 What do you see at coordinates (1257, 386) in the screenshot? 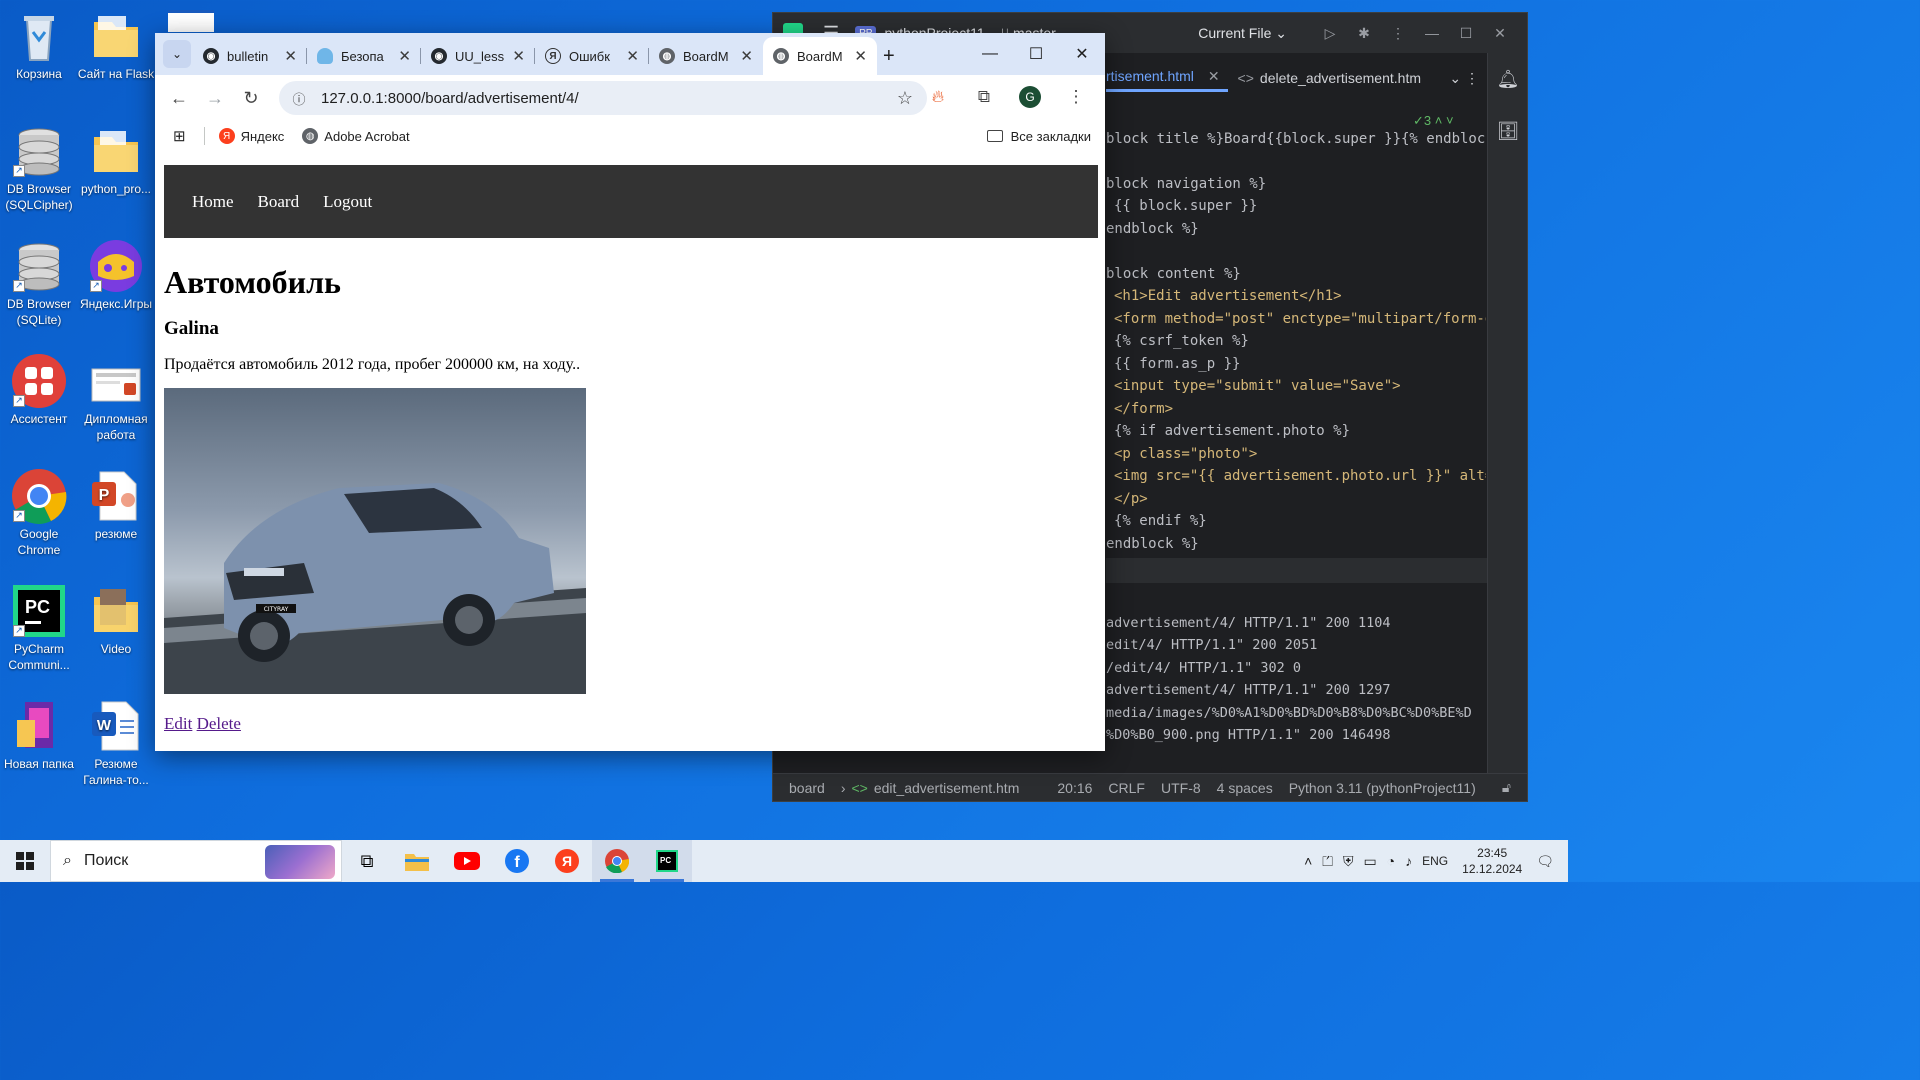
I see `code-line: <input type="submit" value="Save">` at bounding box center [1257, 386].